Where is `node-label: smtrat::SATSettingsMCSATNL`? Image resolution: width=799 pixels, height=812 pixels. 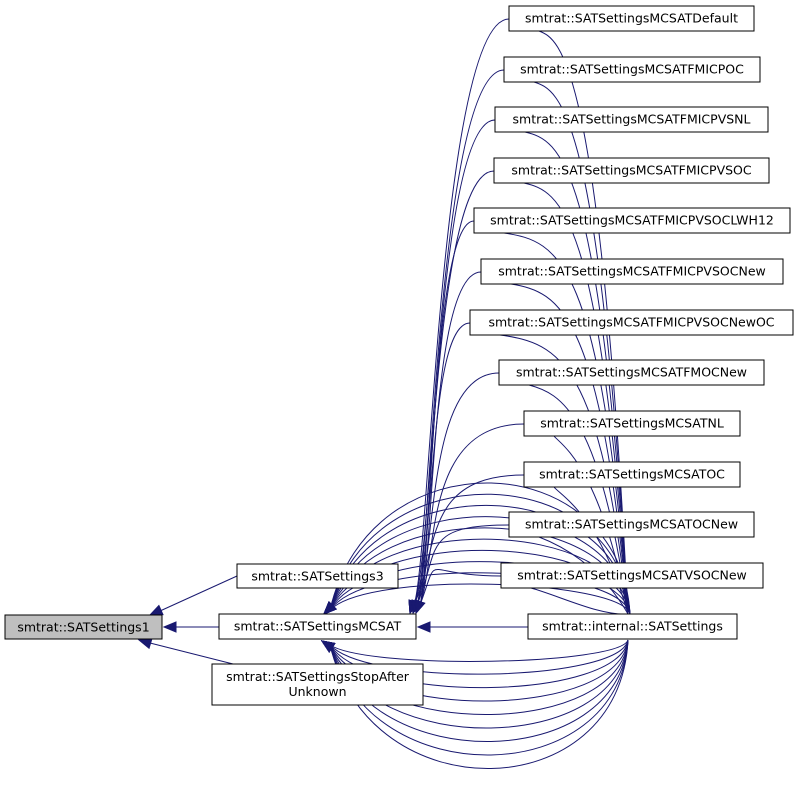 node-label: smtrat::SATSettingsMCSATNL is located at coordinates (632, 423).